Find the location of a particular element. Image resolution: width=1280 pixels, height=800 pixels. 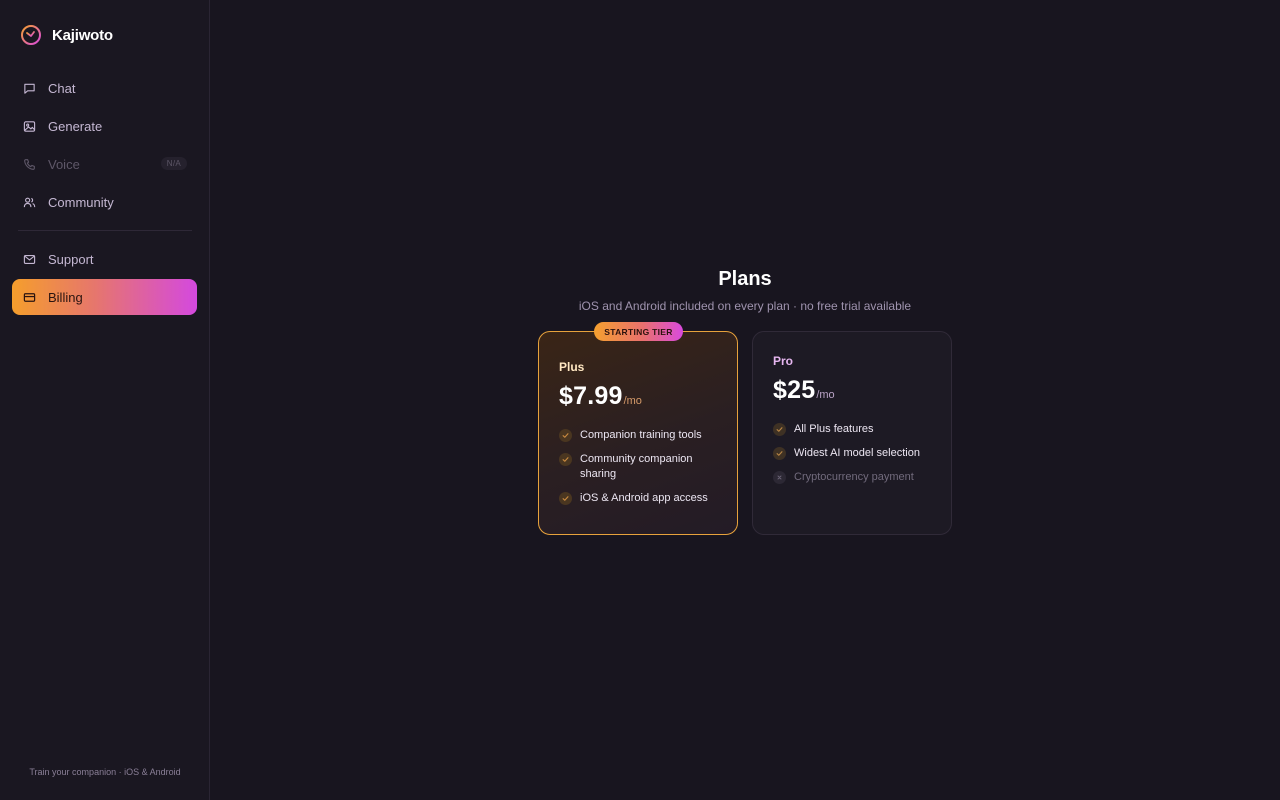

feature-text: Cryptocurrency payment is located at coordinates (854, 477).